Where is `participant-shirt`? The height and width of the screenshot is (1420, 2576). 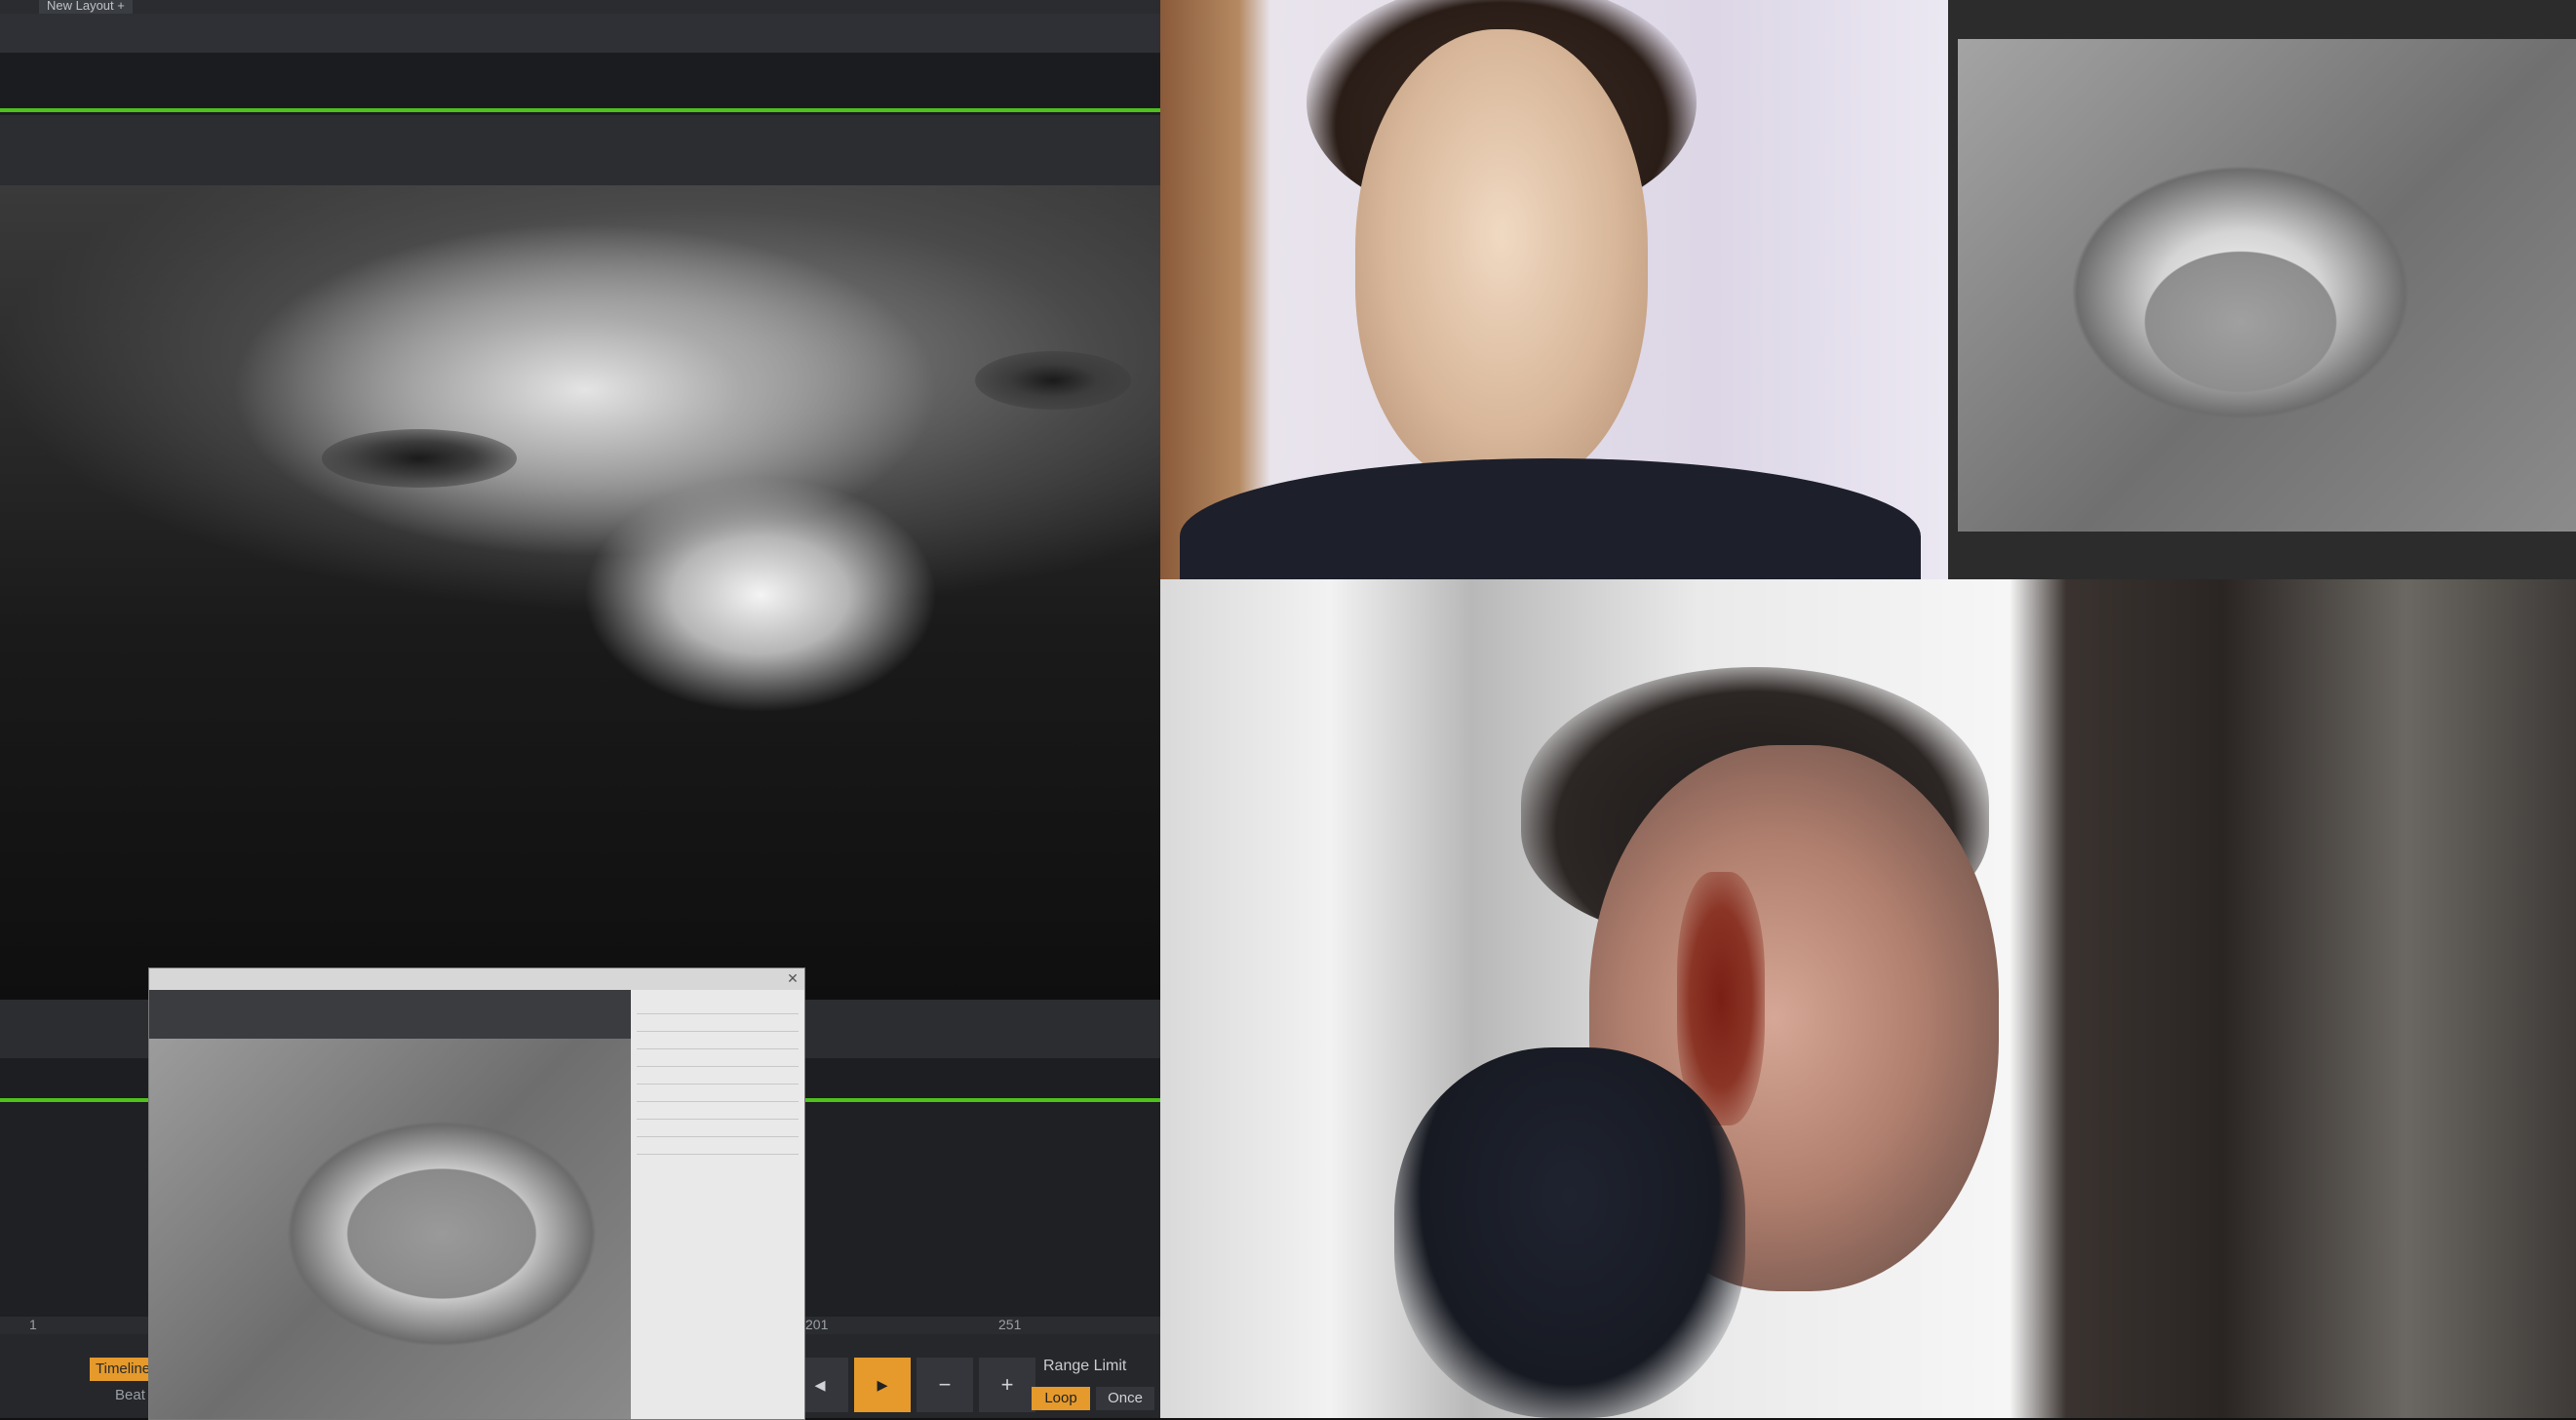 participant-shirt is located at coordinates (1550, 518).